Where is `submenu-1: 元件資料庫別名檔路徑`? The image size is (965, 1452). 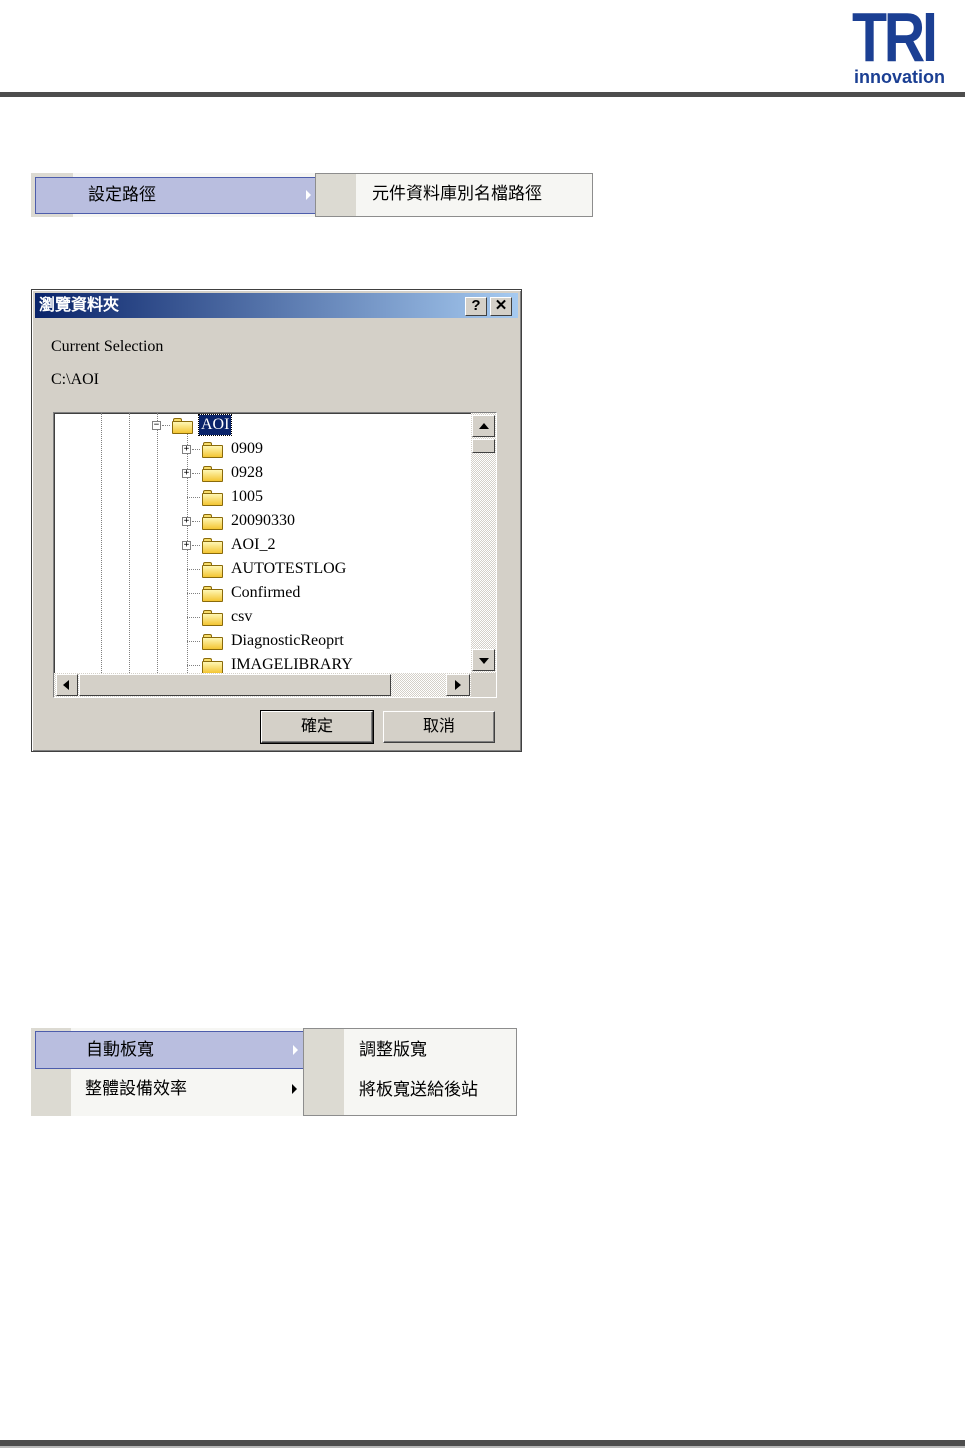
submenu-1: 元件資料庫別名檔路徑 is located at coordinates (454, 195).